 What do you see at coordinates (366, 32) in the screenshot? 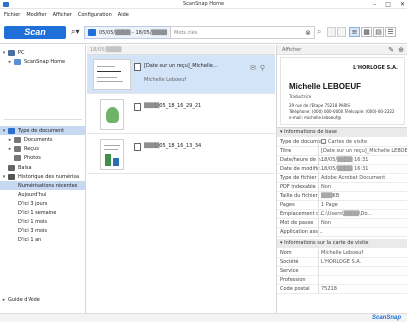
I see `grid-view-icon: ▦` at bounding box center [366, 32].